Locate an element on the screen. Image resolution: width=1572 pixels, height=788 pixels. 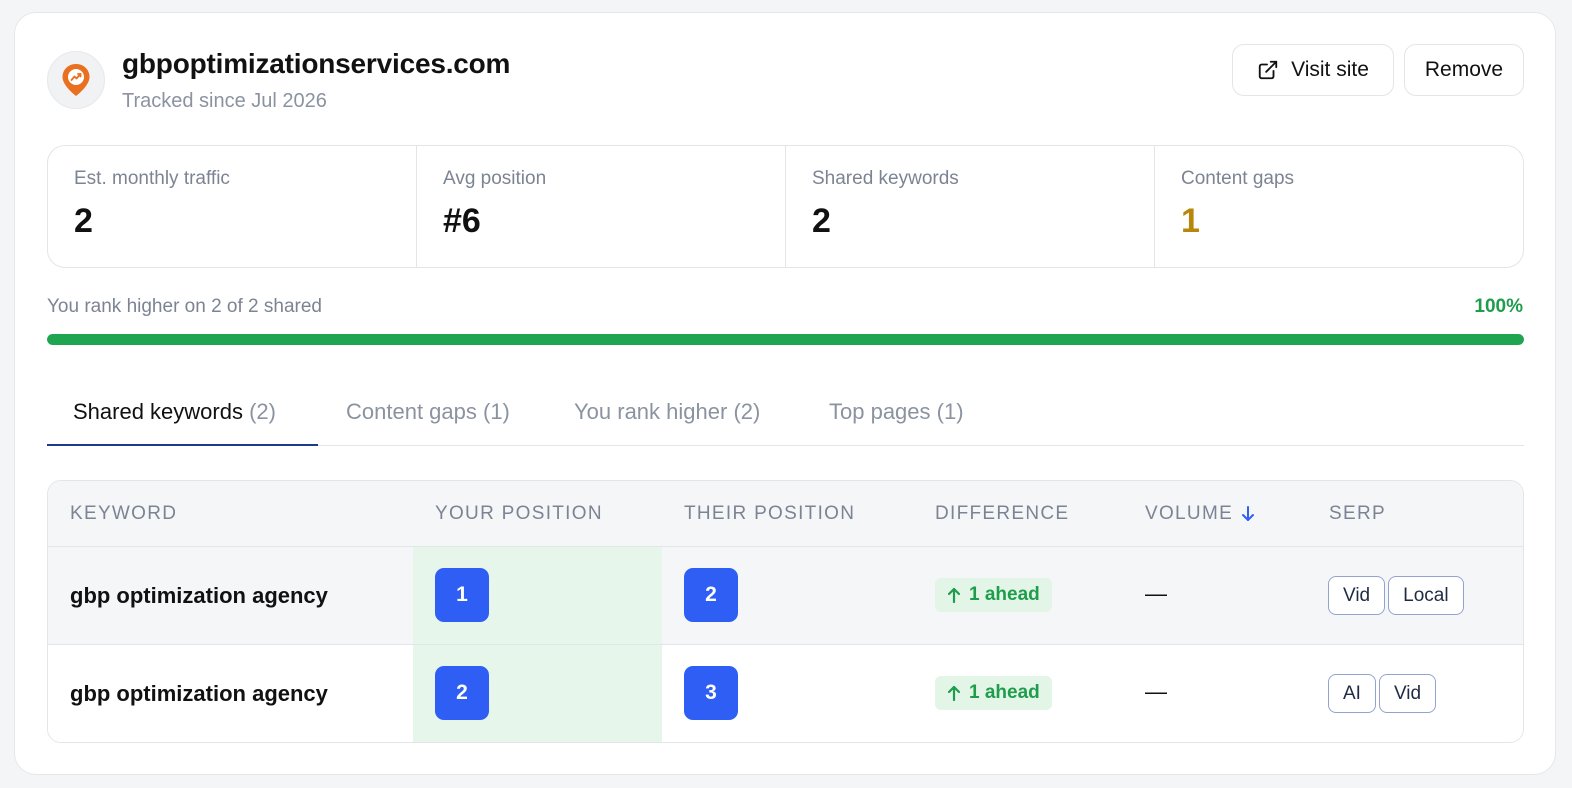
external-link-icon is located at coordinates (1268, 70).